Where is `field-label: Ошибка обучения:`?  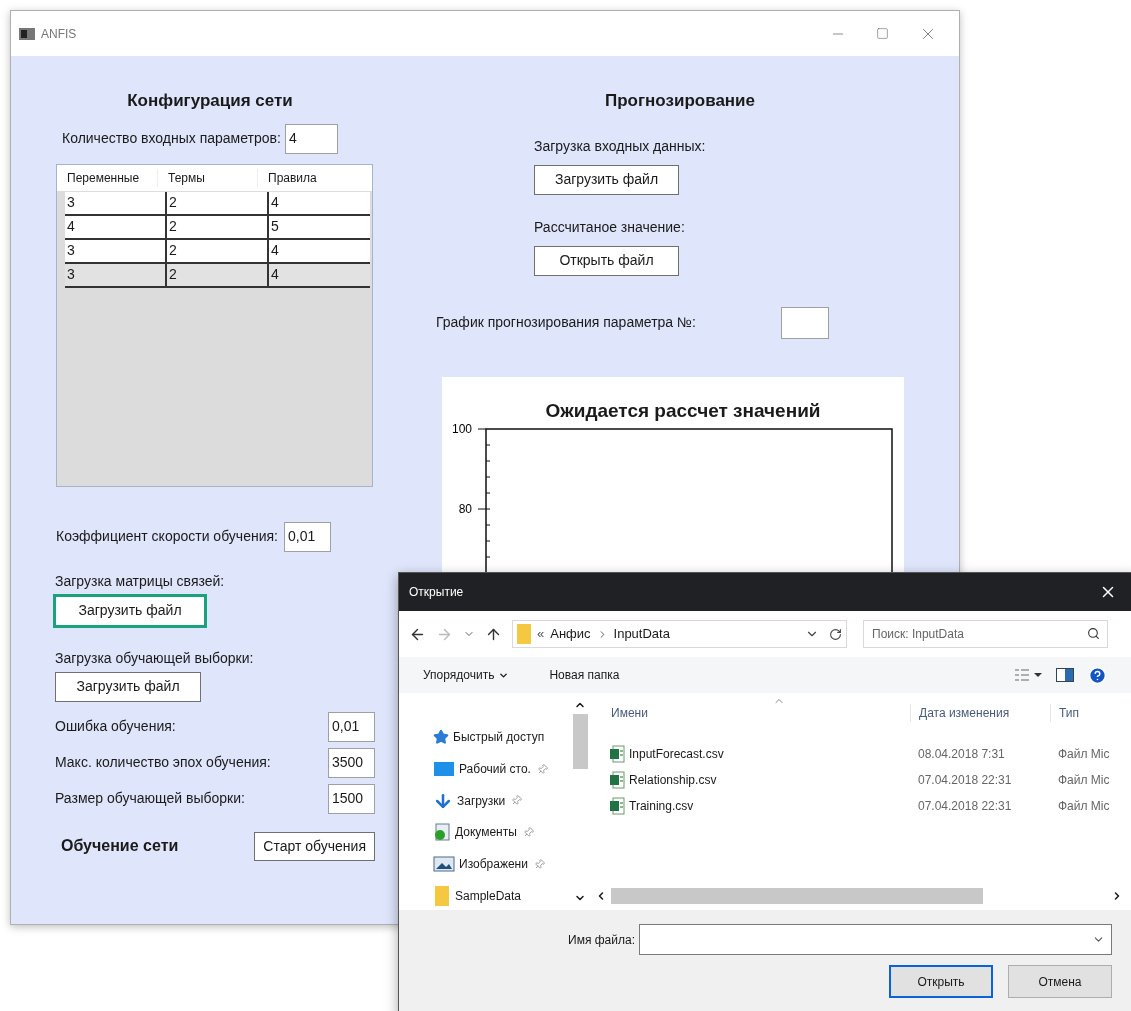 field-label: Ошибка обучения: is located at coordinates (115, 726).